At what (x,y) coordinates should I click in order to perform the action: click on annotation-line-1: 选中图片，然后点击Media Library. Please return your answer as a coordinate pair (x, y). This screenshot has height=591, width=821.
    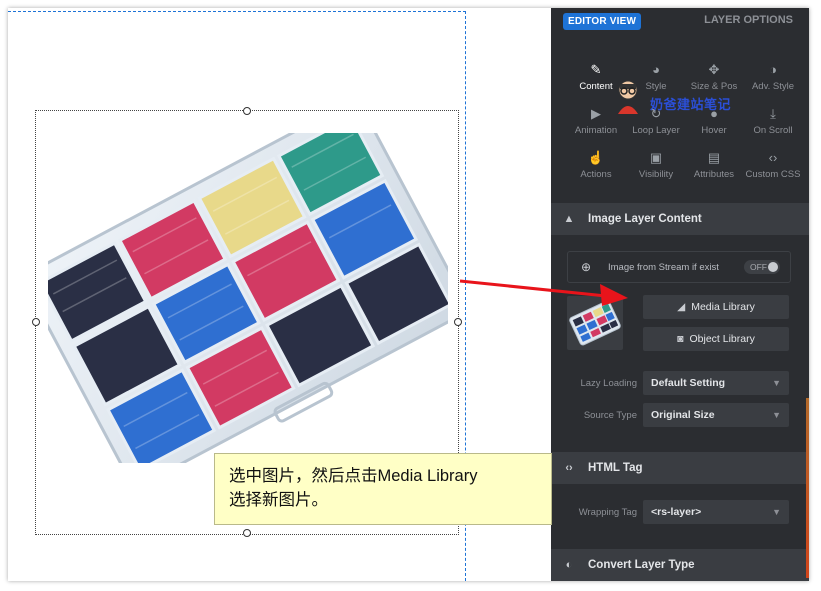
    Looking at the image, I should click on (353, 476).